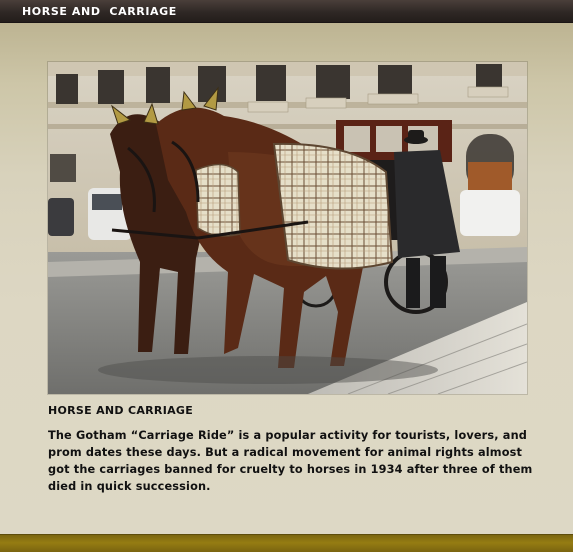 Image resolution: width=573 pixels, height=552 pixels. Describe the element at coordinates (121, 410) in the screenshot. I see `caption-heading: HORSE AND CARRIAGE` at that location.